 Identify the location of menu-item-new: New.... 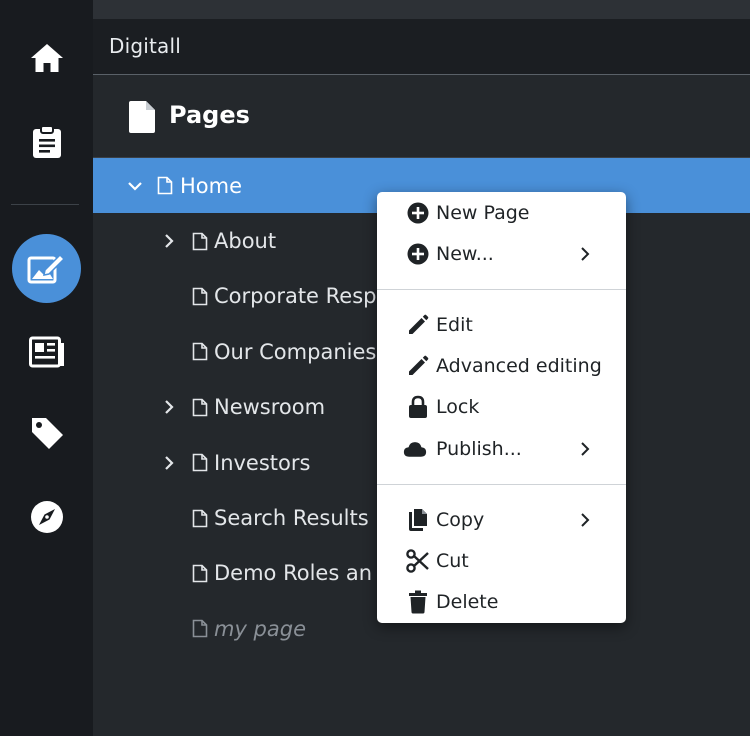
(501, 254).